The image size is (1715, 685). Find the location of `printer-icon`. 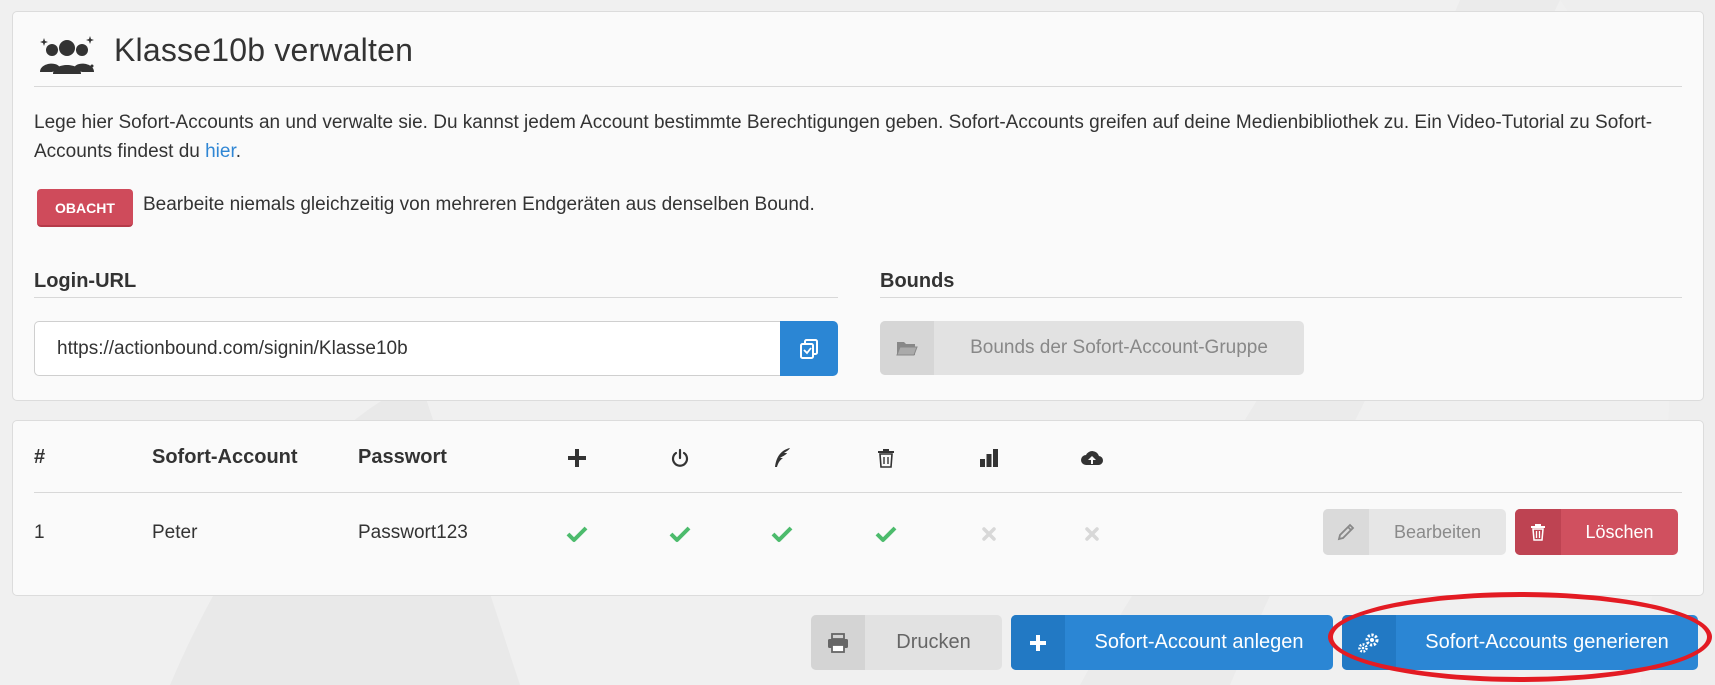

printer-icon is located at coordinates (838, 642).